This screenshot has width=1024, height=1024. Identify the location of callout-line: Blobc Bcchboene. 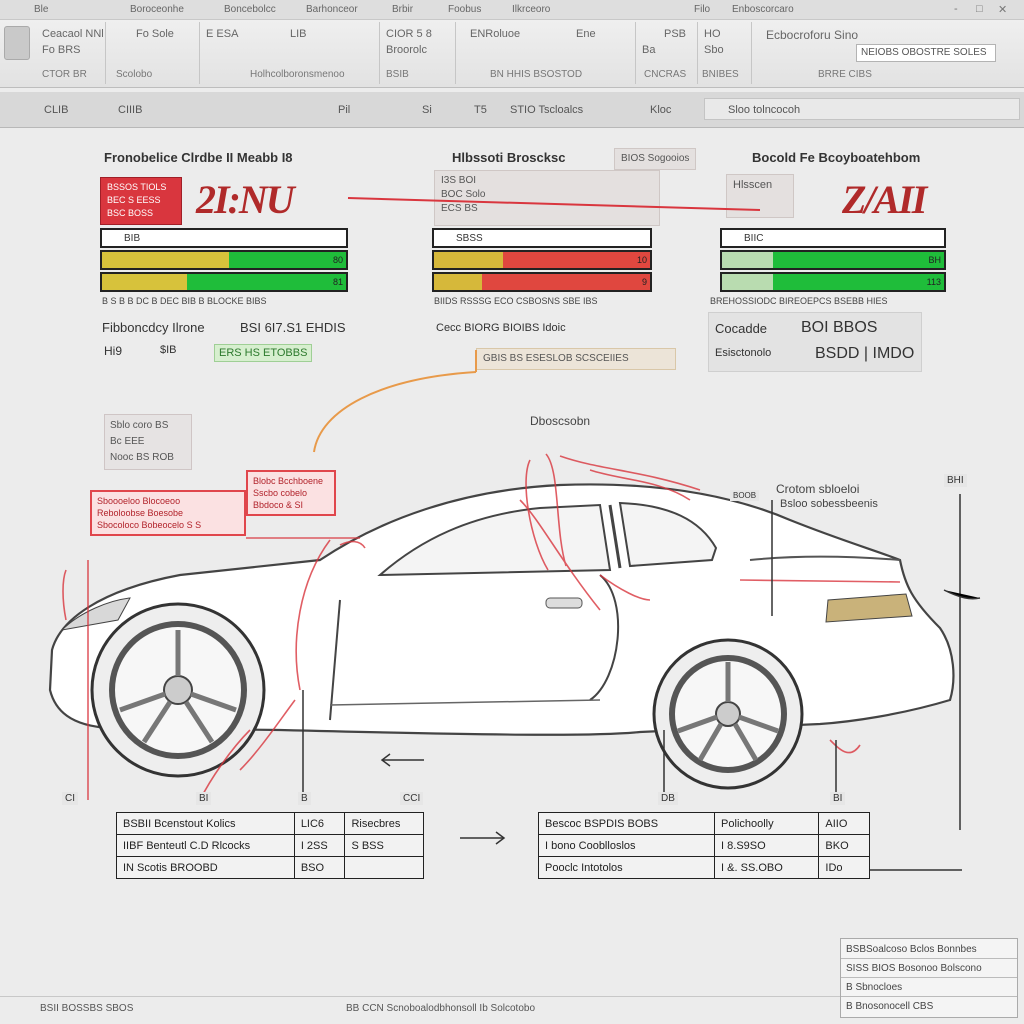
(288, 481).